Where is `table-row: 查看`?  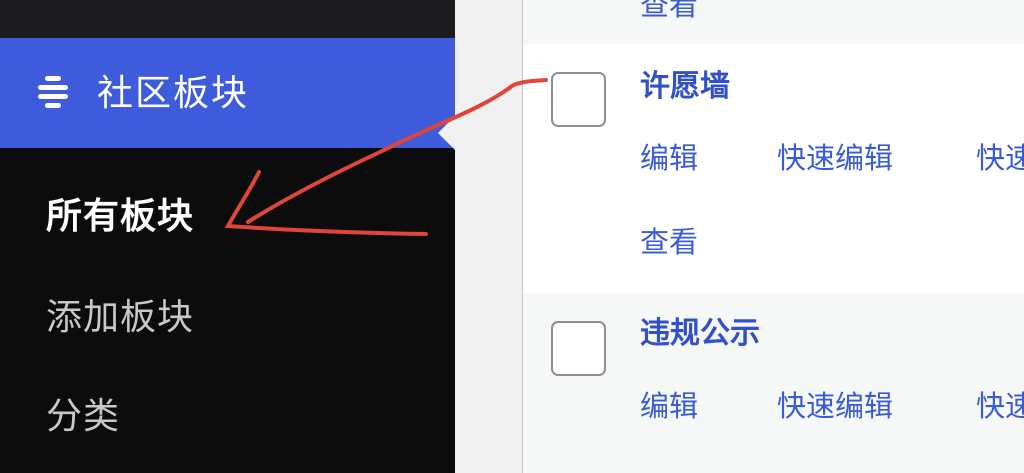 table-row: 查看 is located at coordinates (773, 22).